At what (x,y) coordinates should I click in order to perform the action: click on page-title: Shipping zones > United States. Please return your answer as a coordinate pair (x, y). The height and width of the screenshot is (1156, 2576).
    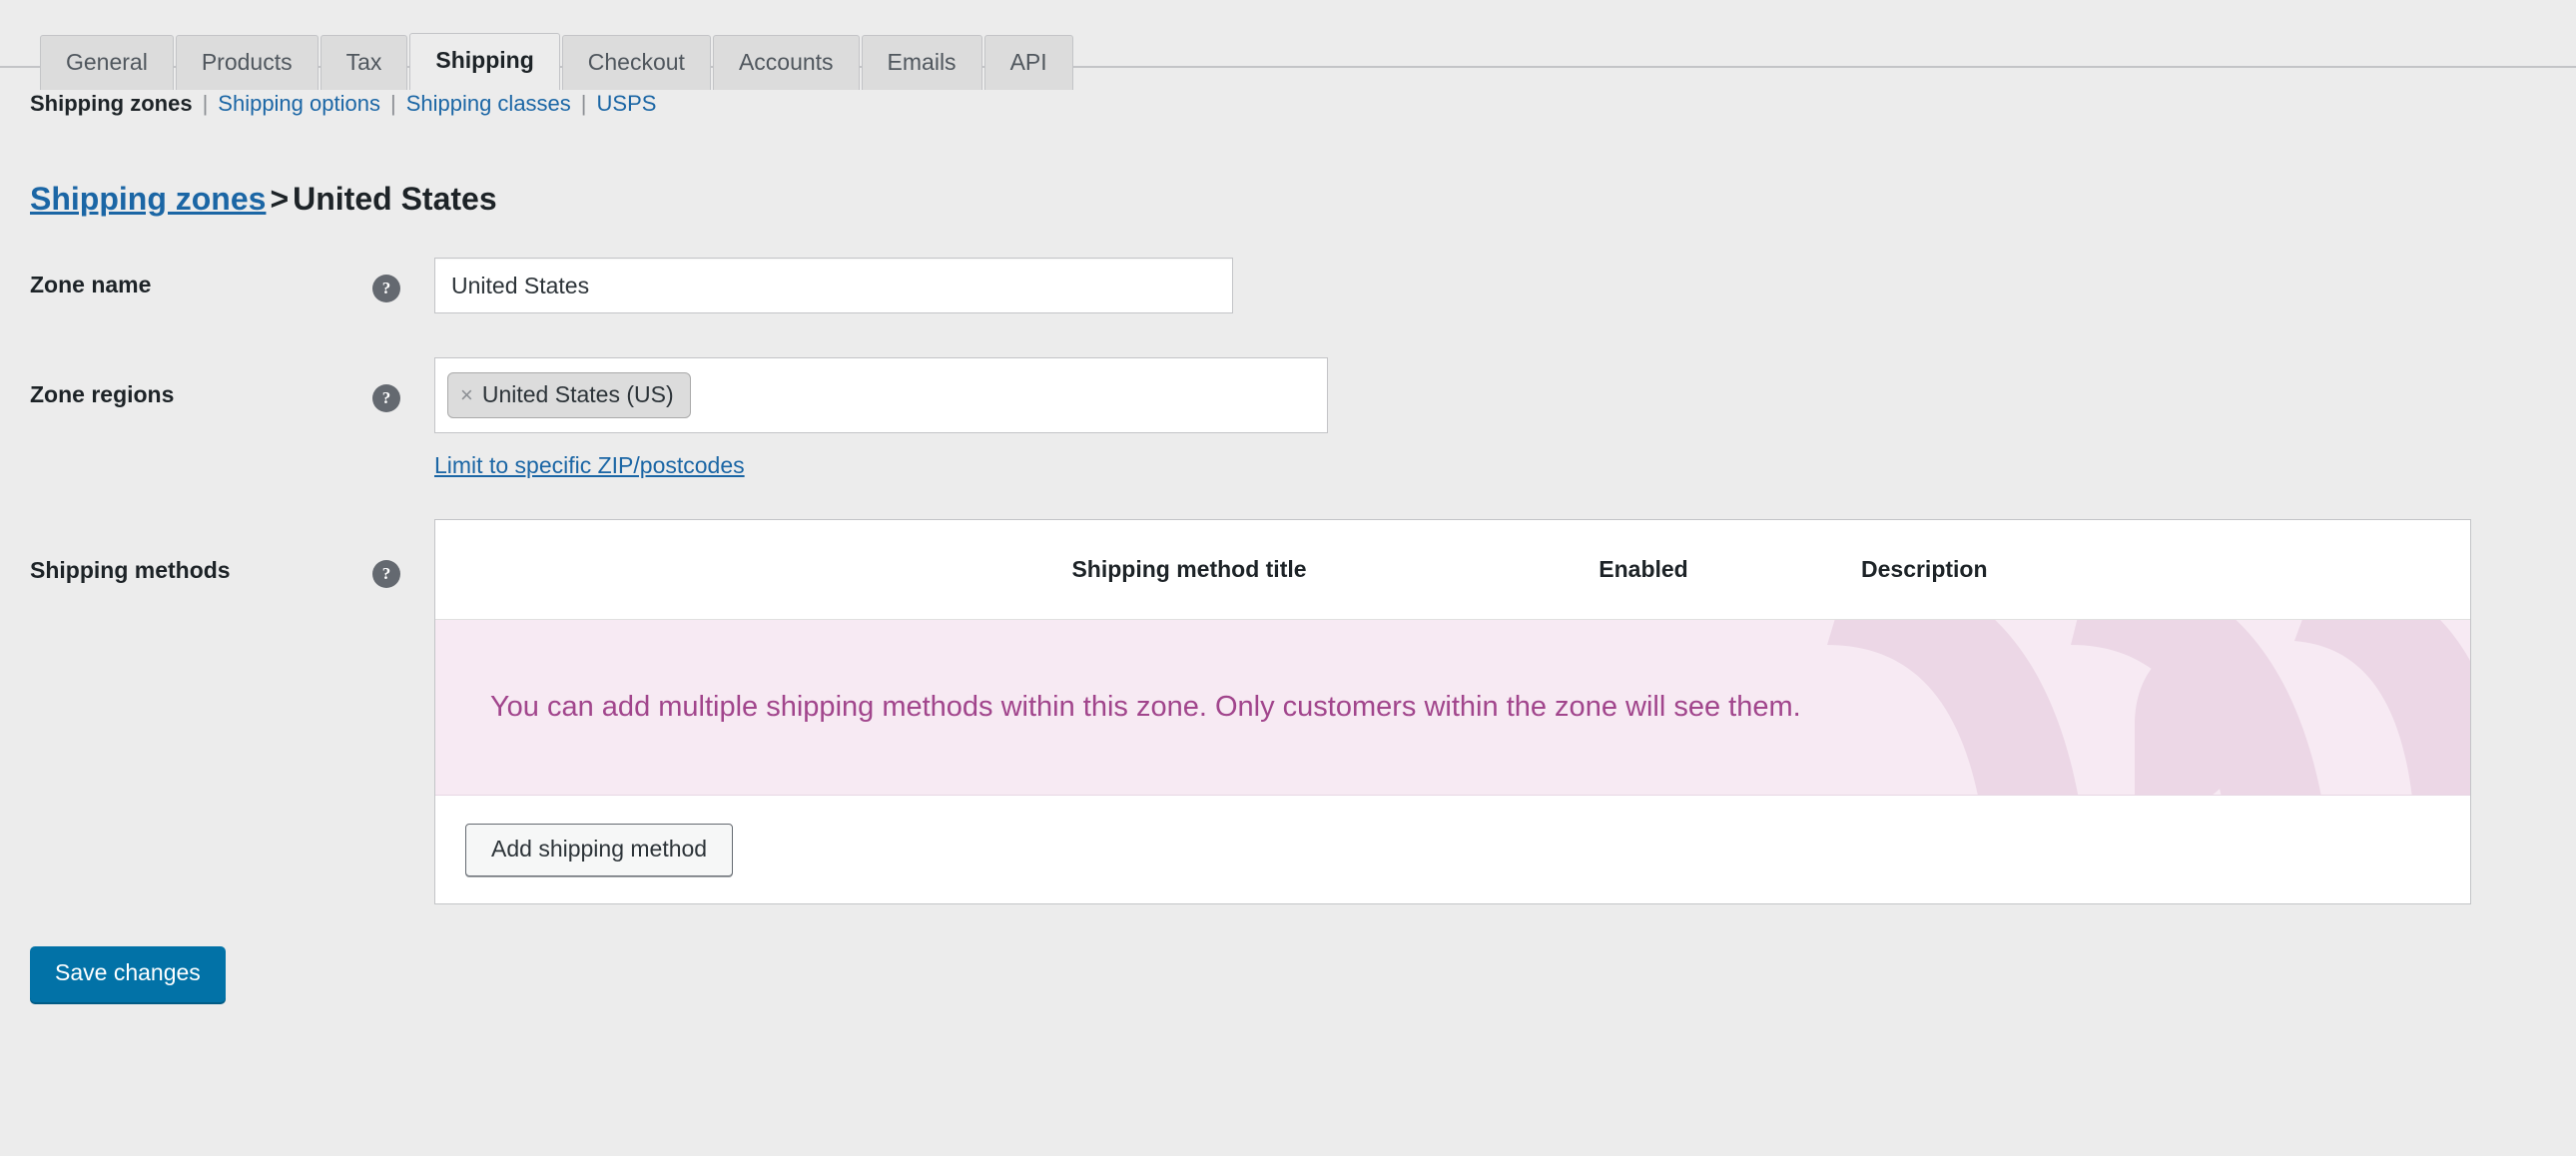
    Looking at the image, I should click on (1288, 179).